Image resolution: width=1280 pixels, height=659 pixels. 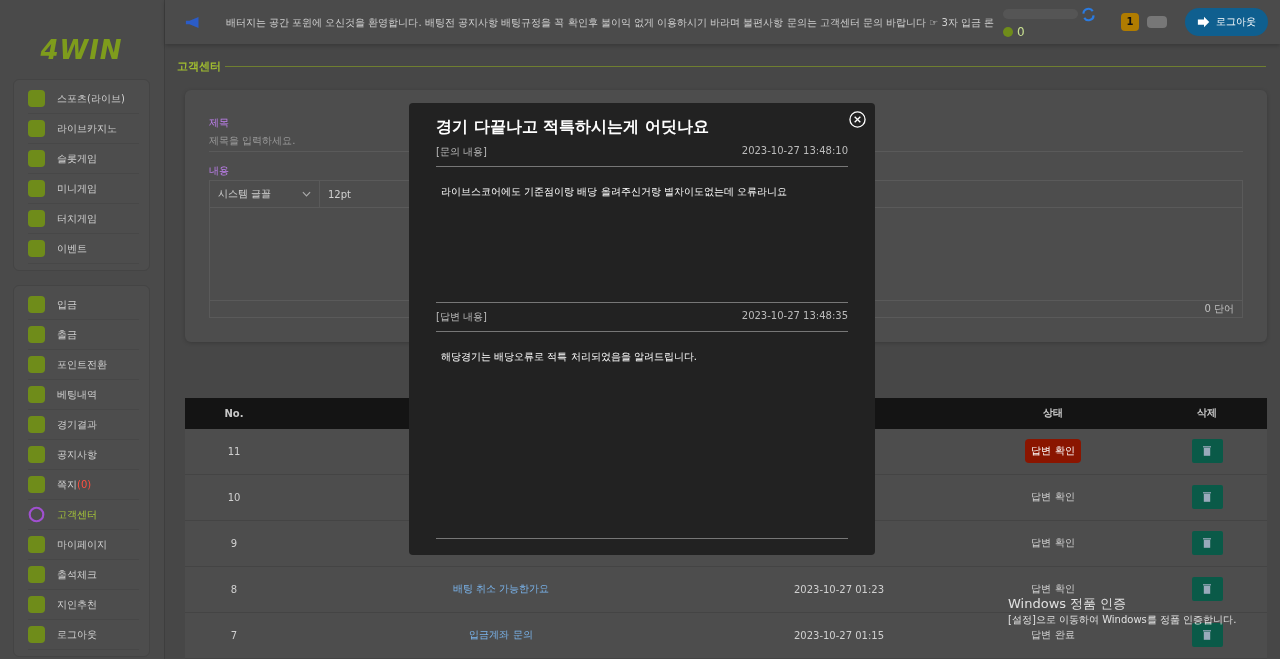 What do you see at coordinates (234, 451) in the screenshot?
I see `table-cell-text: 11` at bounding box center [234, 451].